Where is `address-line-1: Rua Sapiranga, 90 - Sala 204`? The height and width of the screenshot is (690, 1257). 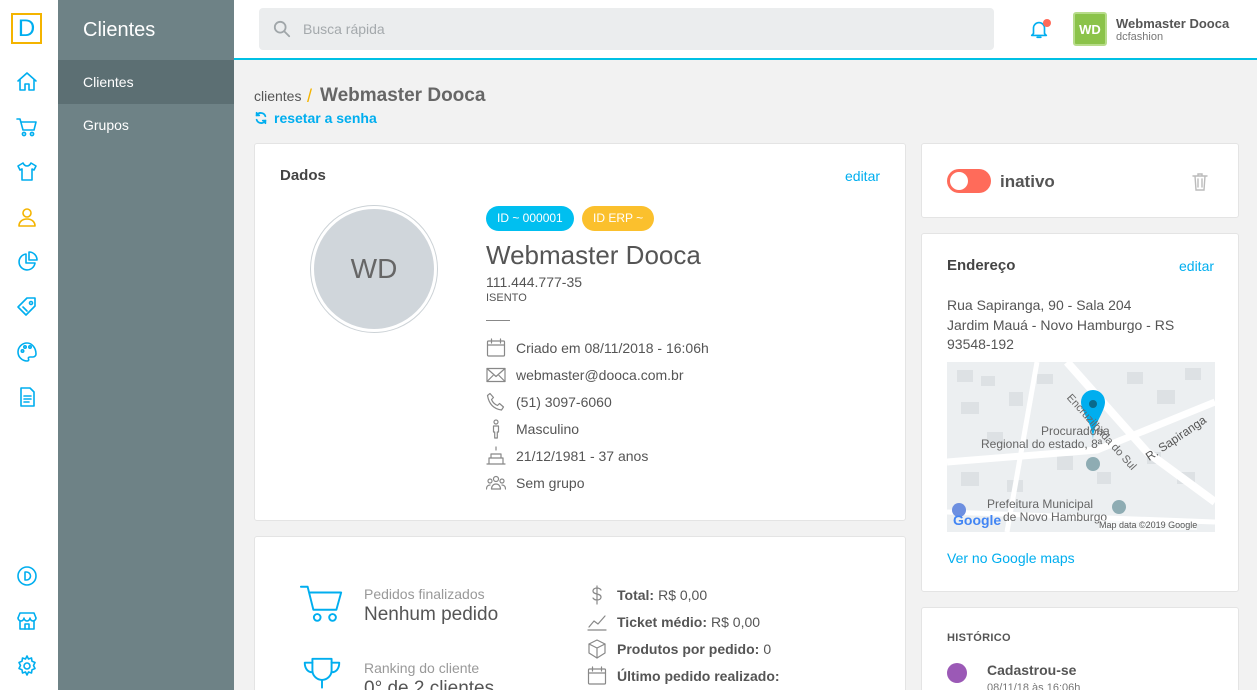 address-line-1: Rua Sapiranga, 90 - Sala 204 is located at coordinates (1039, 305).